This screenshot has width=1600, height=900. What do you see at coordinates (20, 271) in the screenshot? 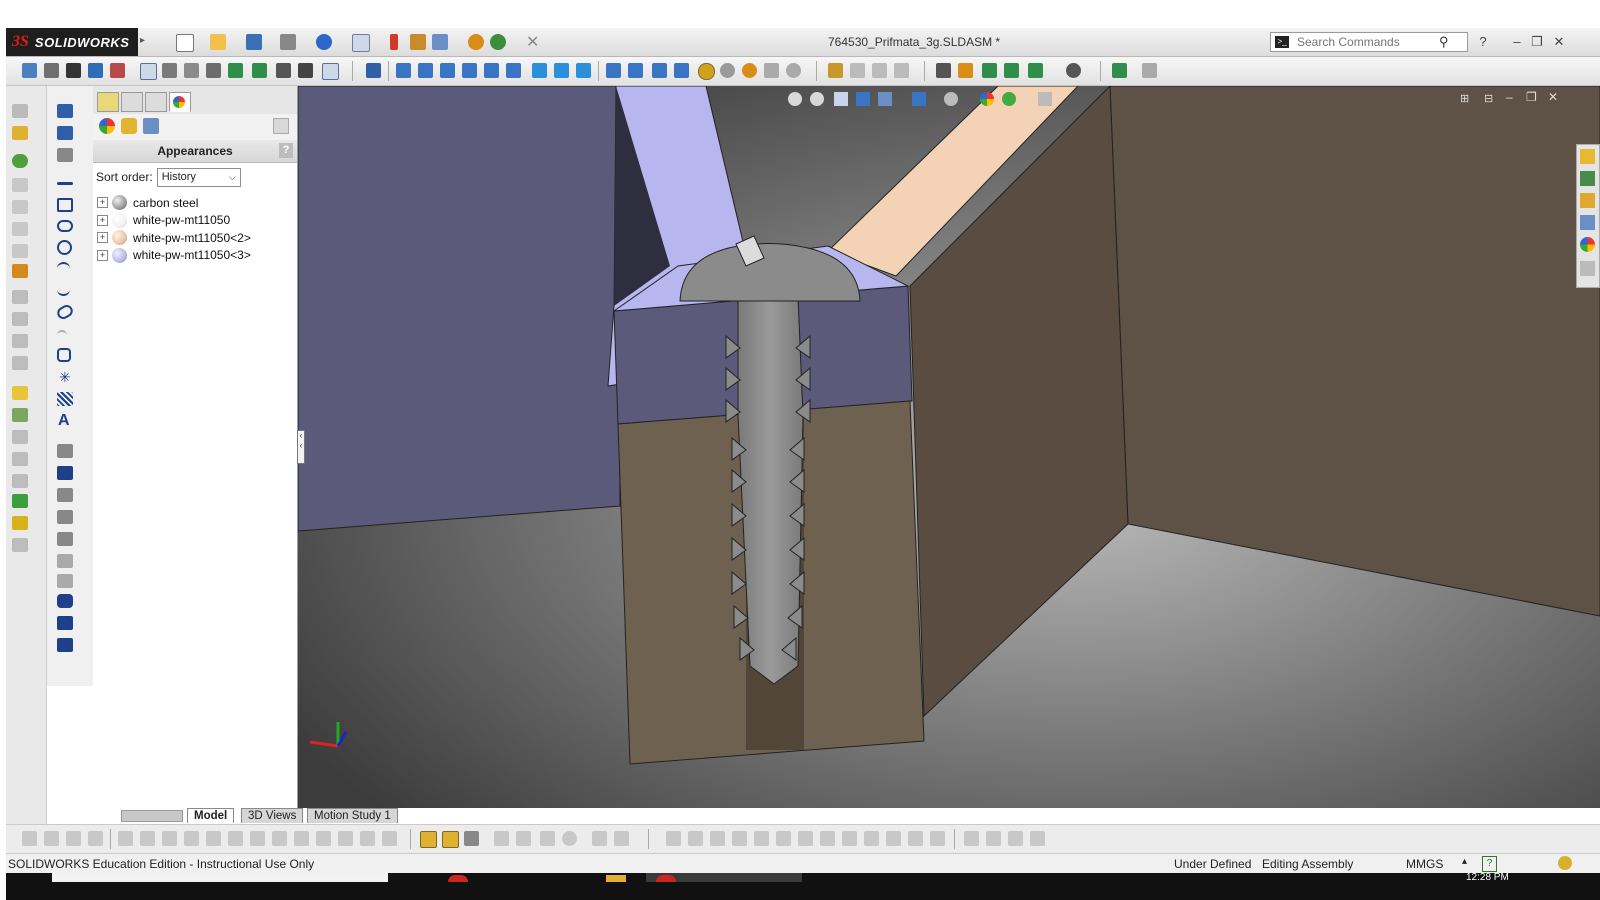
I see `insert-icon` at bounding box center [20, 271].